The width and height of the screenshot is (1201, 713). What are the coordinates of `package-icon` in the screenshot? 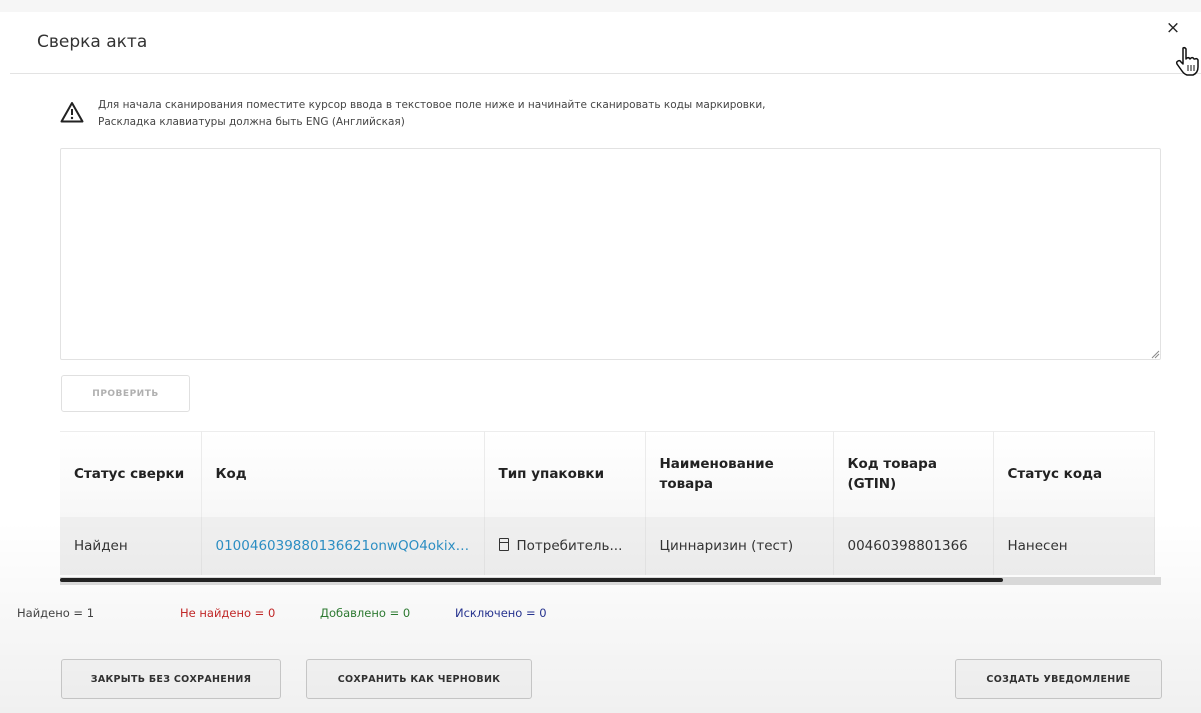 It's located at (503, 544).